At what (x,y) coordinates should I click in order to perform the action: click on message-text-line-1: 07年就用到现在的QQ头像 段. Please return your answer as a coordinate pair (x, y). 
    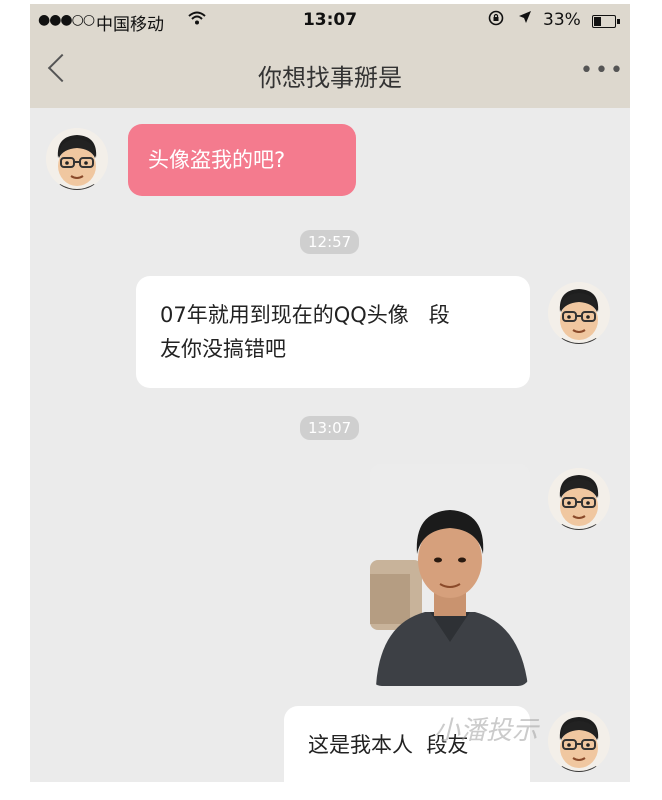
    Looking at the image, I should click on (305, 315).